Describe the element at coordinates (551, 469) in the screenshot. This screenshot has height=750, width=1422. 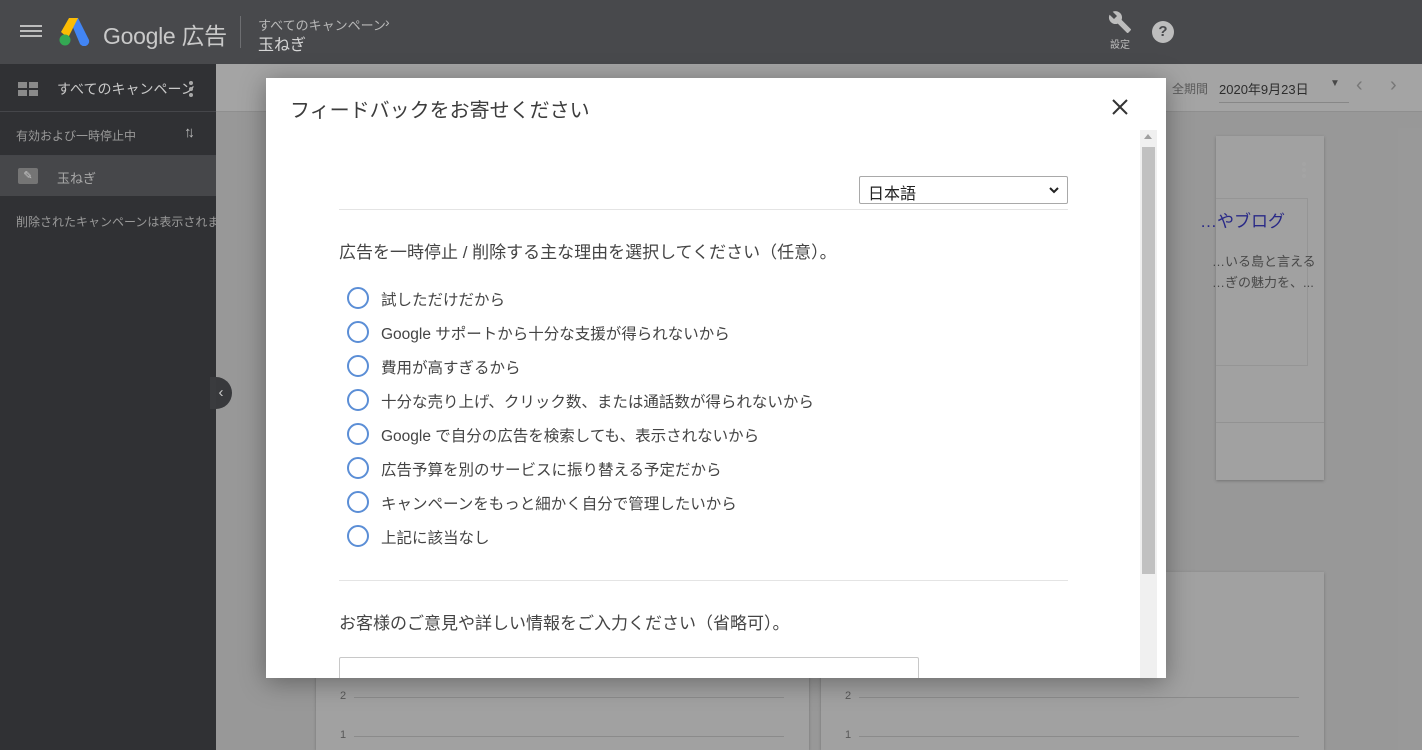
I see `reason-label: 広告予算を別のサービスに振り替える予定だから` at that location.